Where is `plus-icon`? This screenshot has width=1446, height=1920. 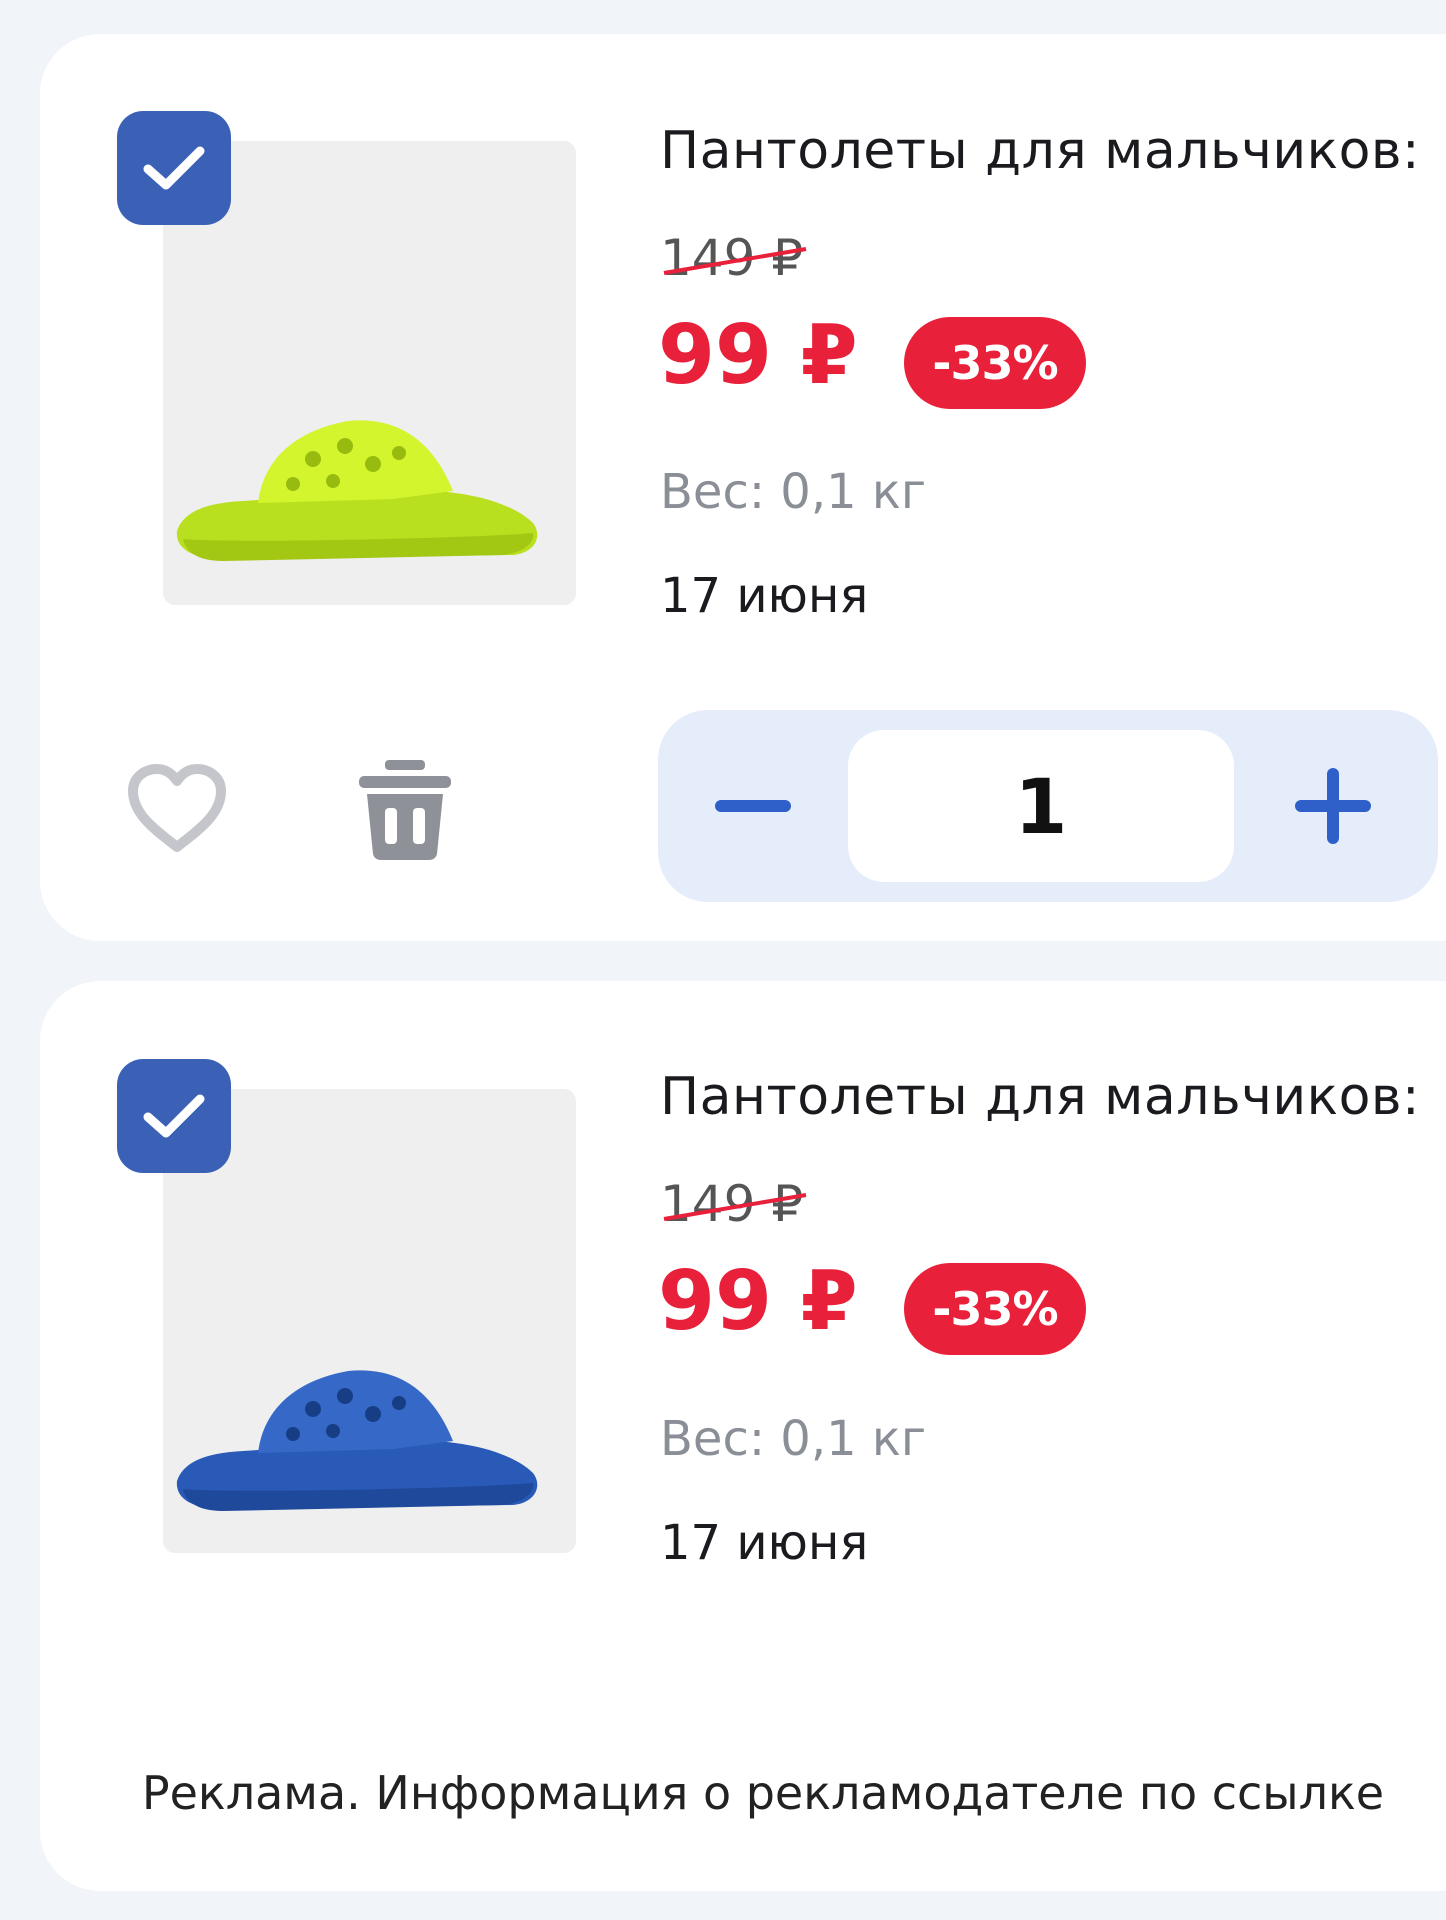 plus-icon is located at coordinates (1333, 806).